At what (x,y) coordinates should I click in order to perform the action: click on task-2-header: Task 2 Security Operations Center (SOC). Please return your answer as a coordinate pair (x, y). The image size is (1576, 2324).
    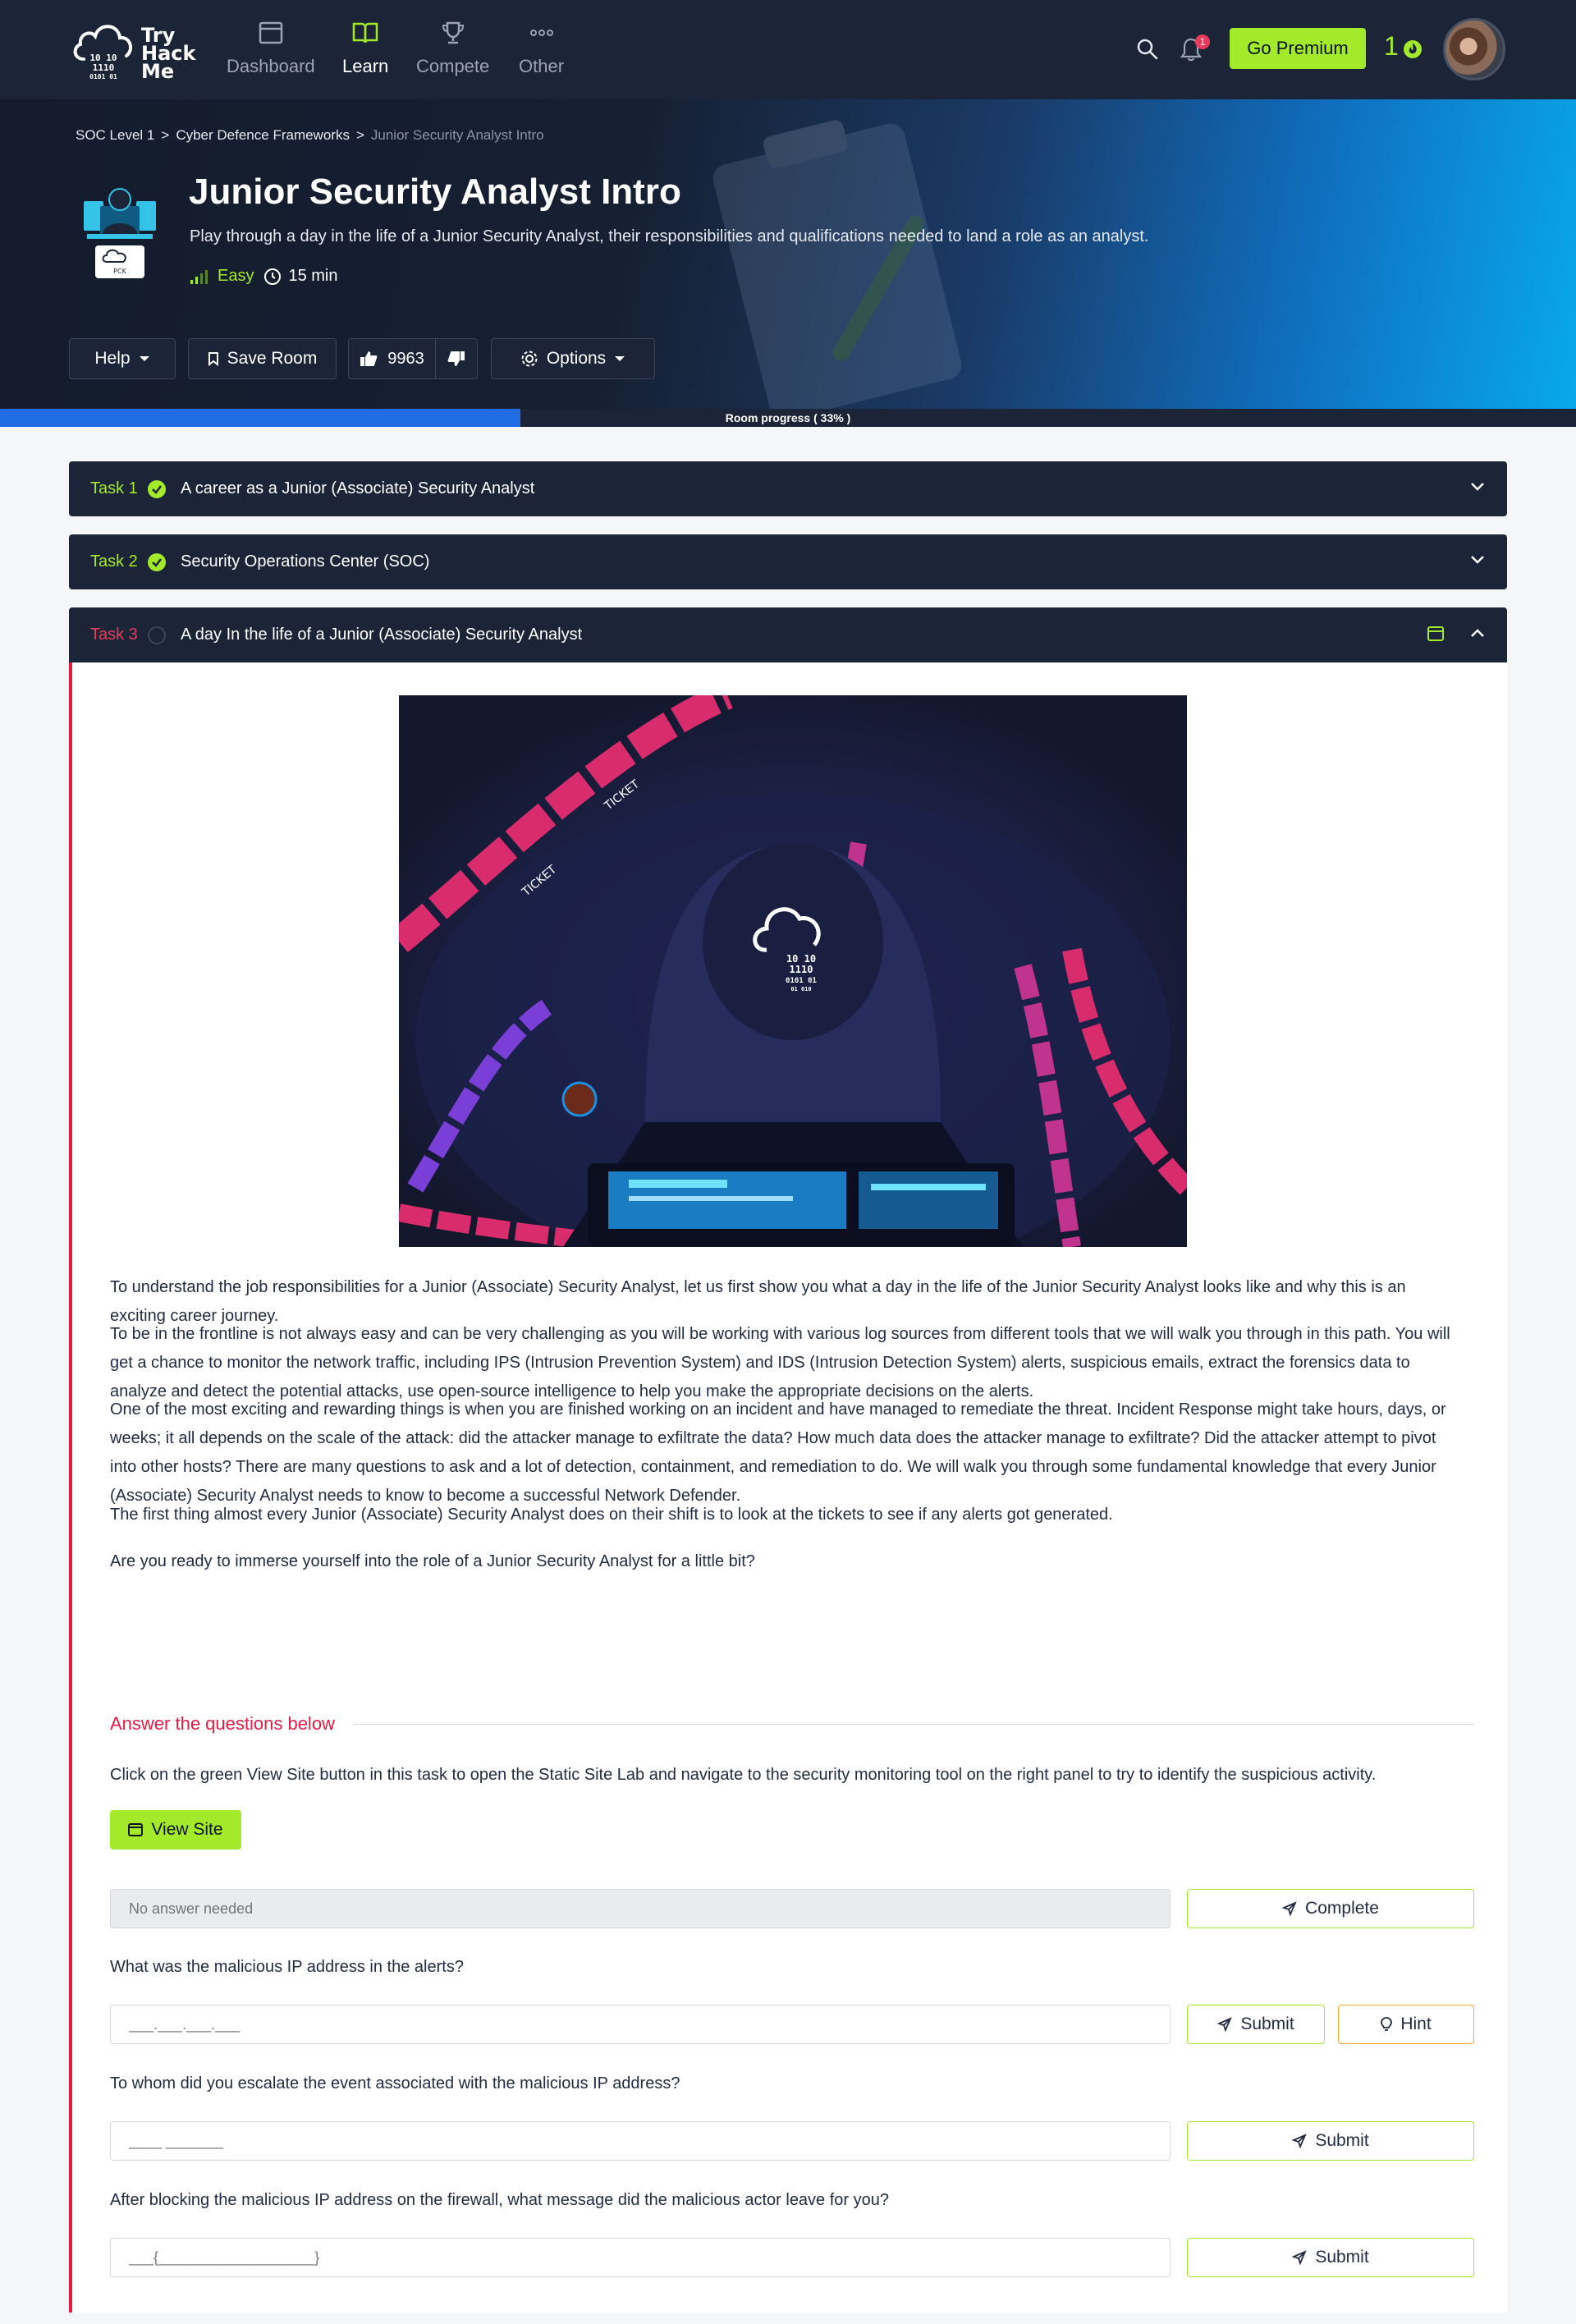
    Looking at the image, I should click on (788, 561).